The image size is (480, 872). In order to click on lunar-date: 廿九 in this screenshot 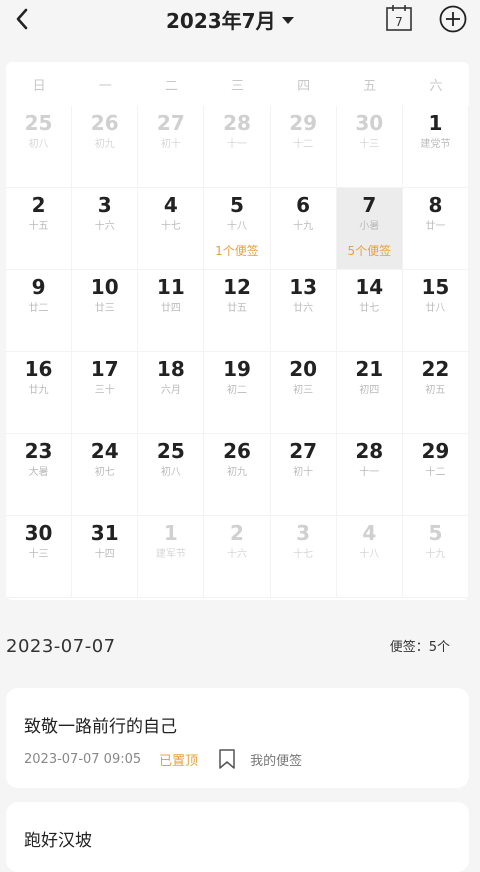, I will do `click(38, 390)`.